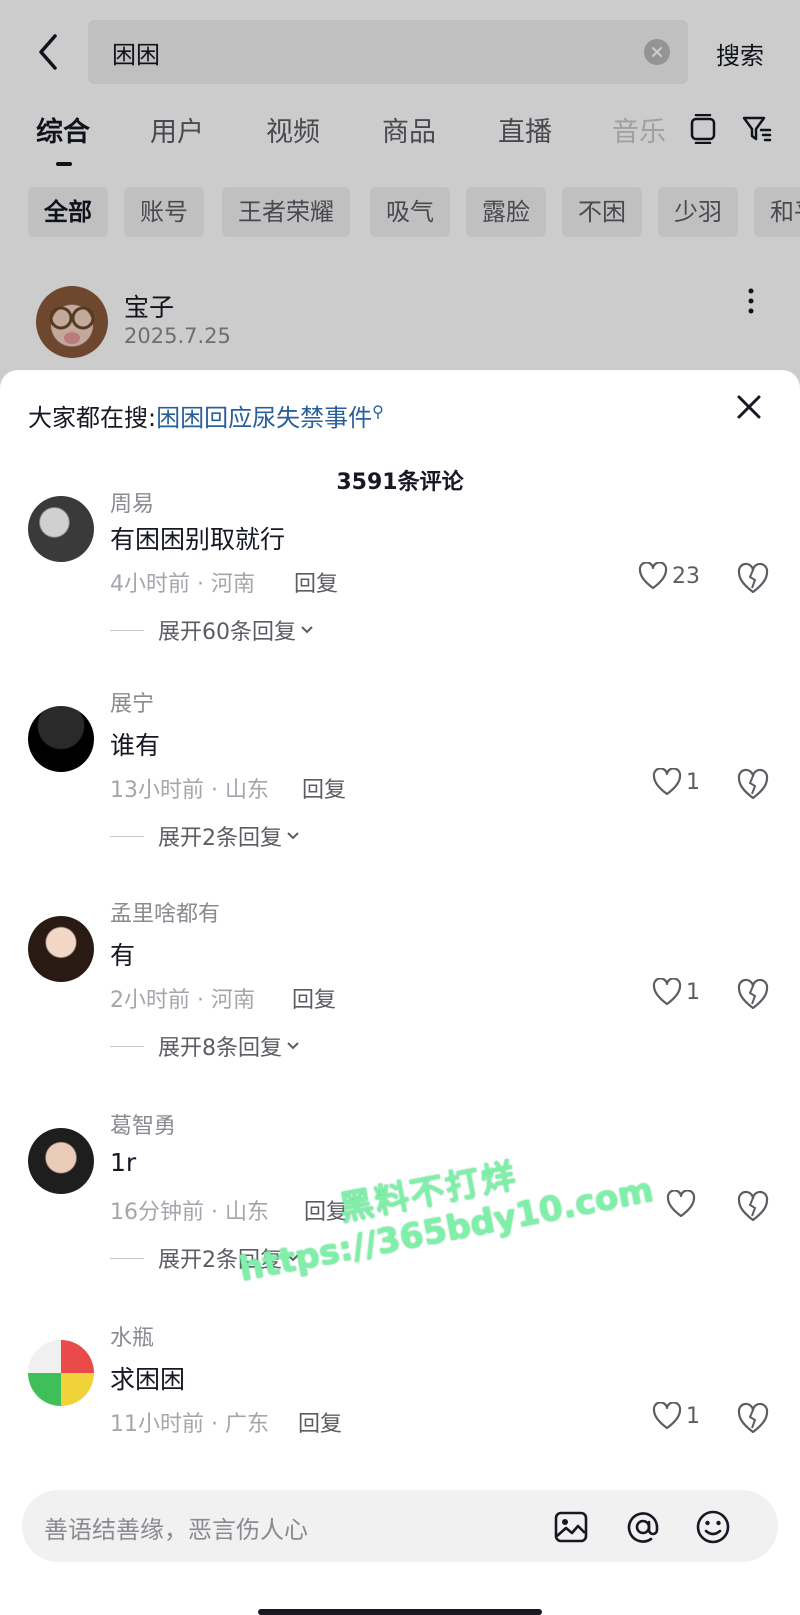 The image size is (800, 1615). I want to click on expand-replies-button: 展开60条回复, so click(212, 630).